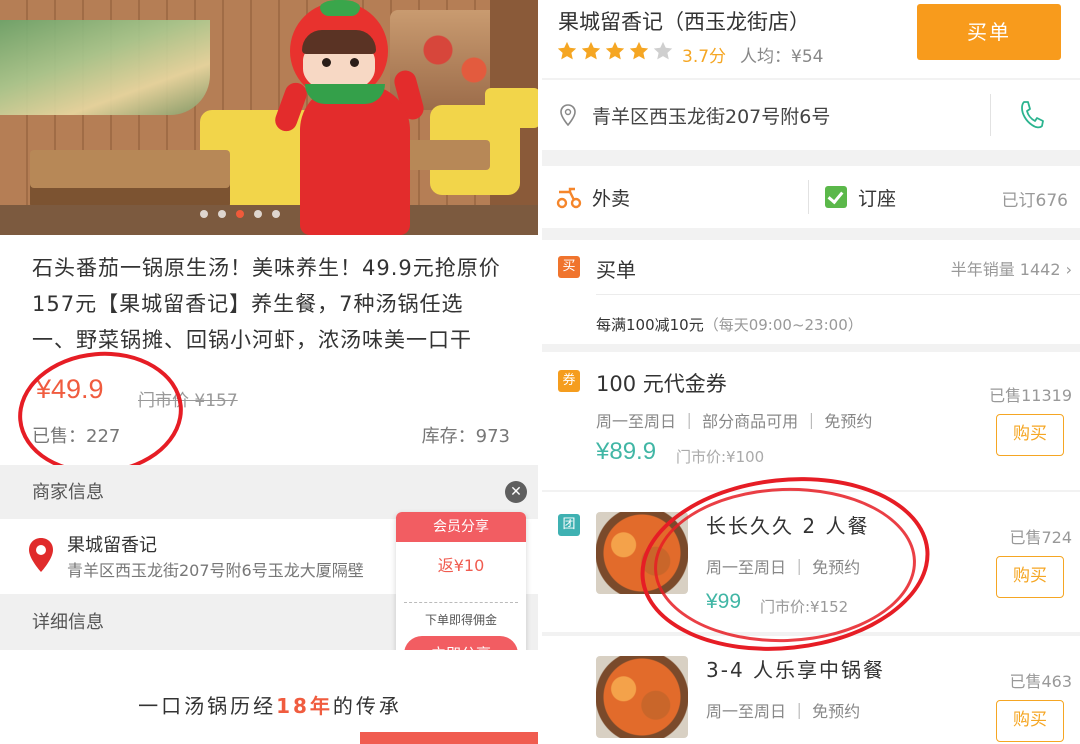 This screenshot has height=744, width=1080. What do you see at coordinates (345, 94) in the screenshot?
I see `mascot-collar` at bounding box center [345, 94].